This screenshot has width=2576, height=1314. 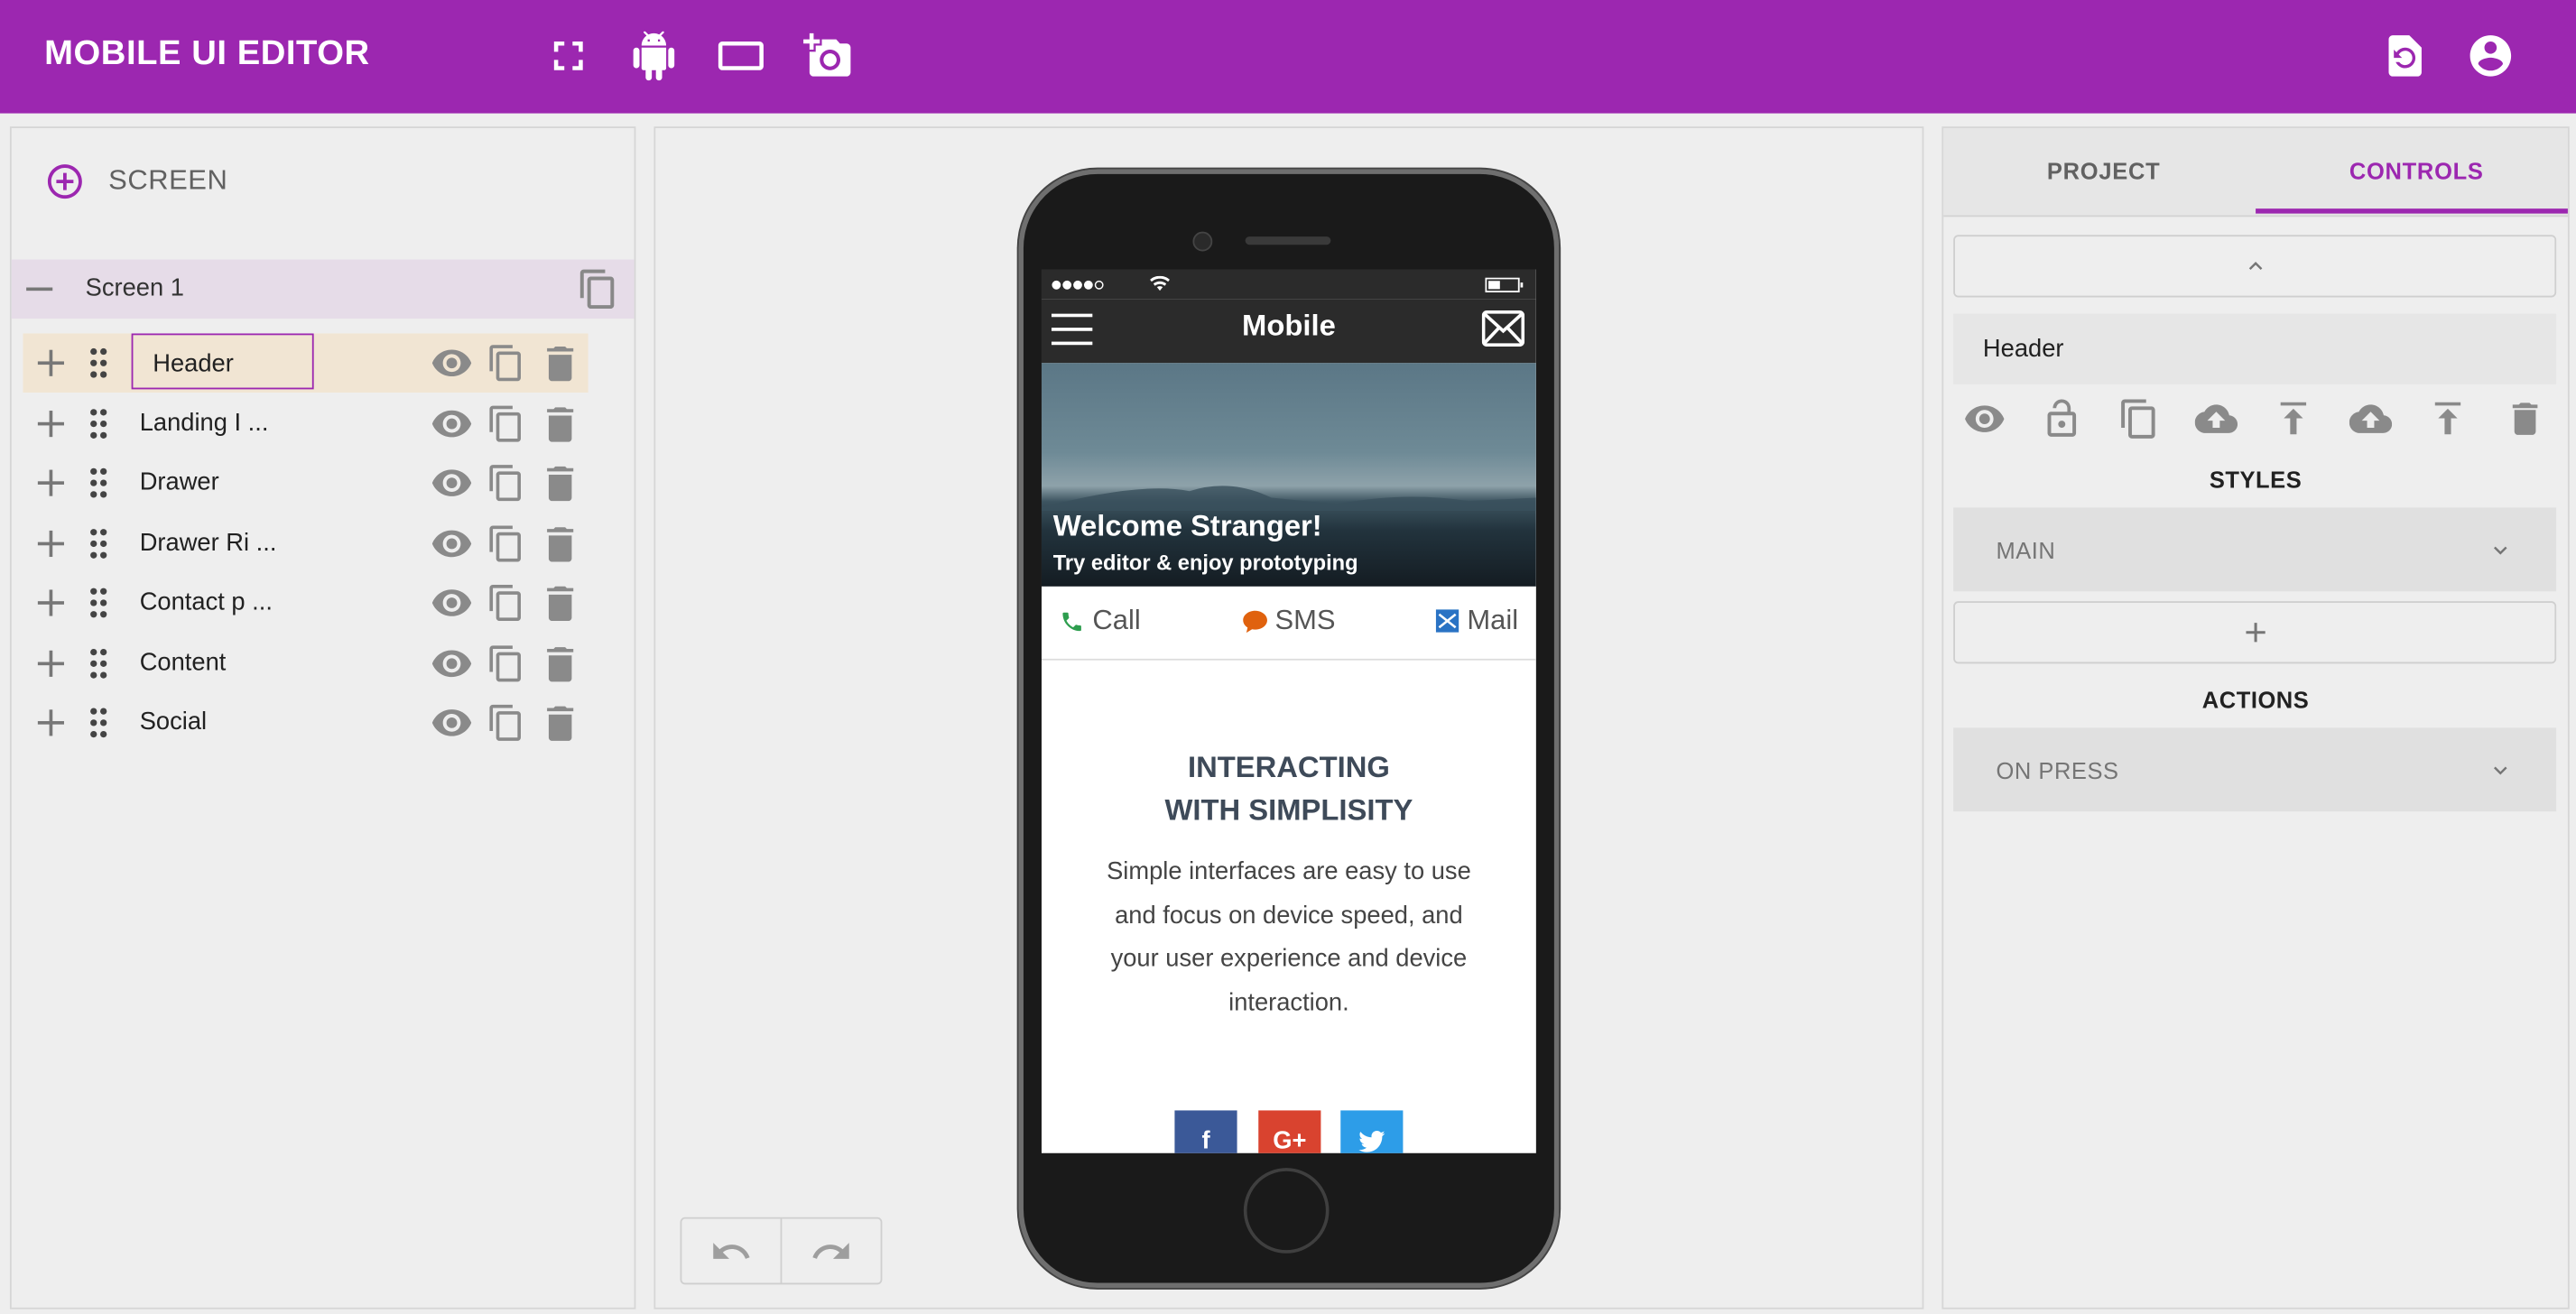 I want to click on component-row: Drawer, so click(x=305, y=483).